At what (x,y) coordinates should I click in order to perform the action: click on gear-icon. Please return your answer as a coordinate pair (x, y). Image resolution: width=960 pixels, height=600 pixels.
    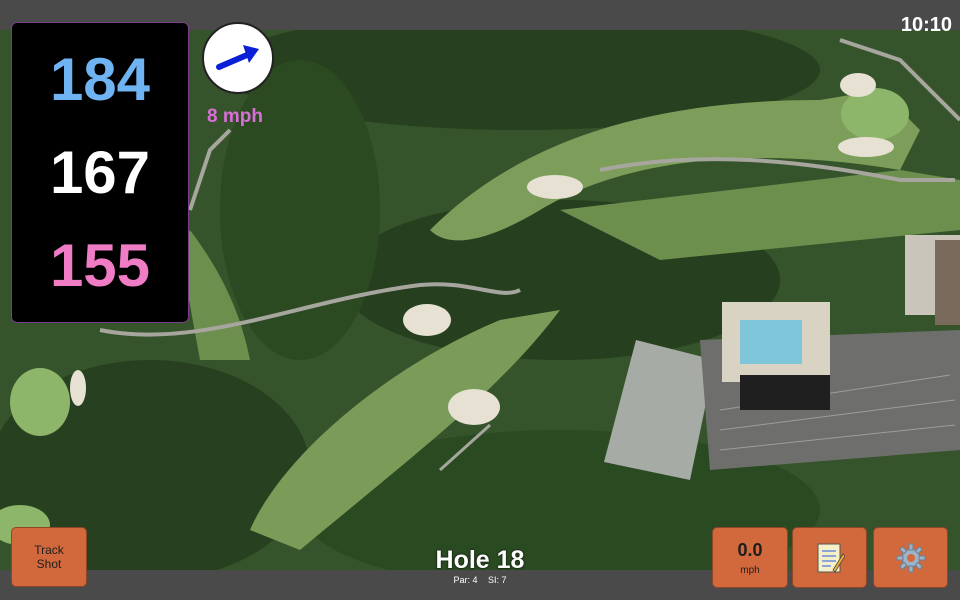
    Looking at the image, I should click on (910, 557).